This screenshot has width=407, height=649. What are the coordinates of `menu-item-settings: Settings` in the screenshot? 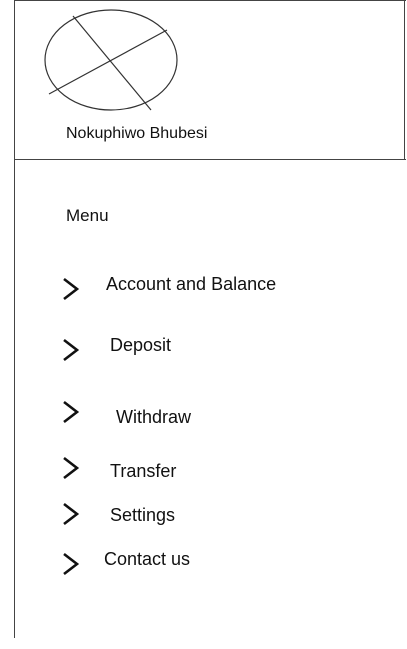 It's located at (162, 520).